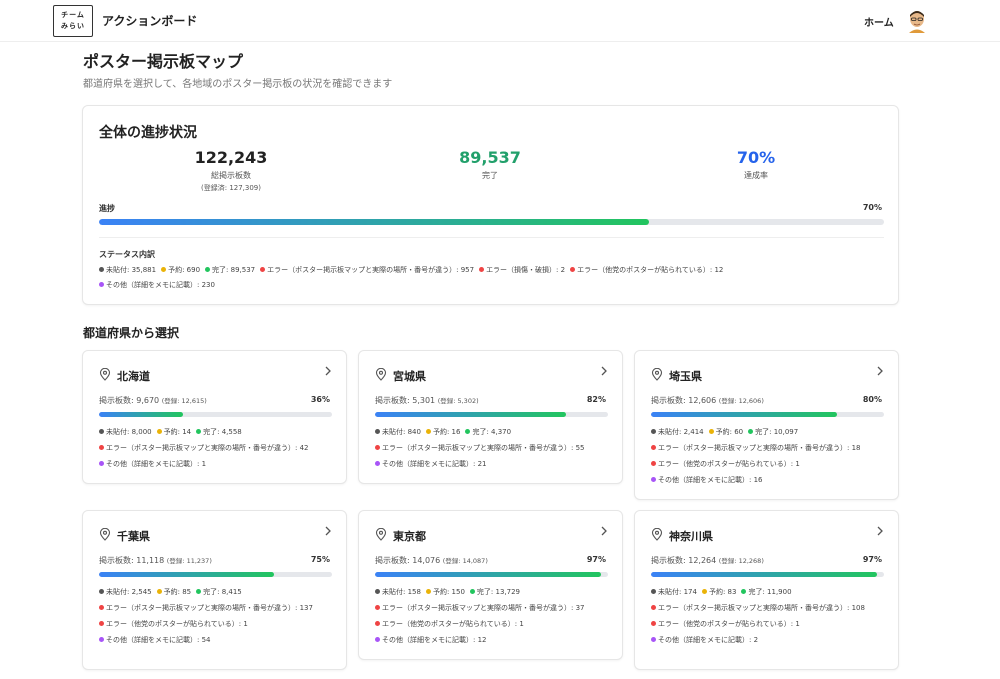 The width and height of the screenshot is (1000, 679). What do you see at coordinates (446, 432) in the screenshot?
I see `status-text: 予約: 16` at bounding box center [446, 432].